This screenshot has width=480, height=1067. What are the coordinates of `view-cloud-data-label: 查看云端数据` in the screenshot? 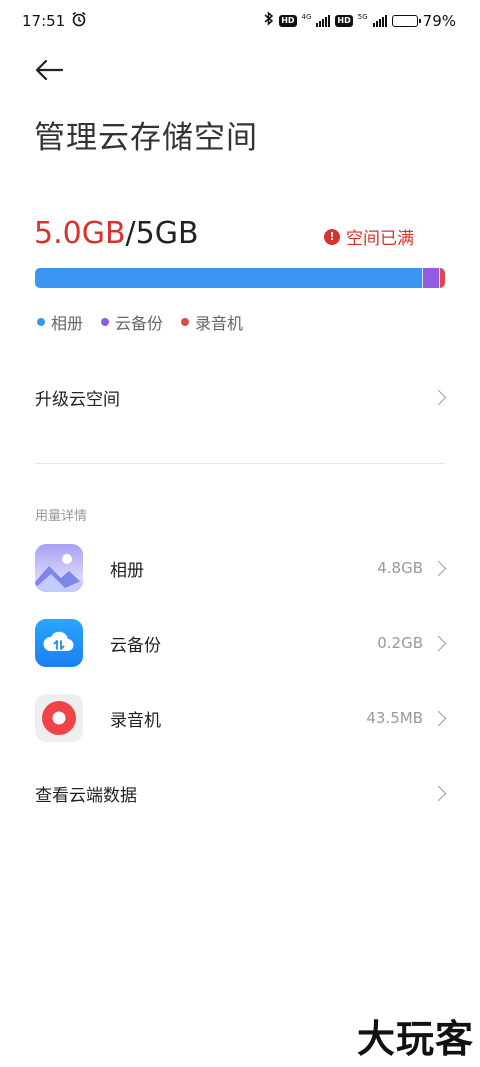 It's located at (86, 795).